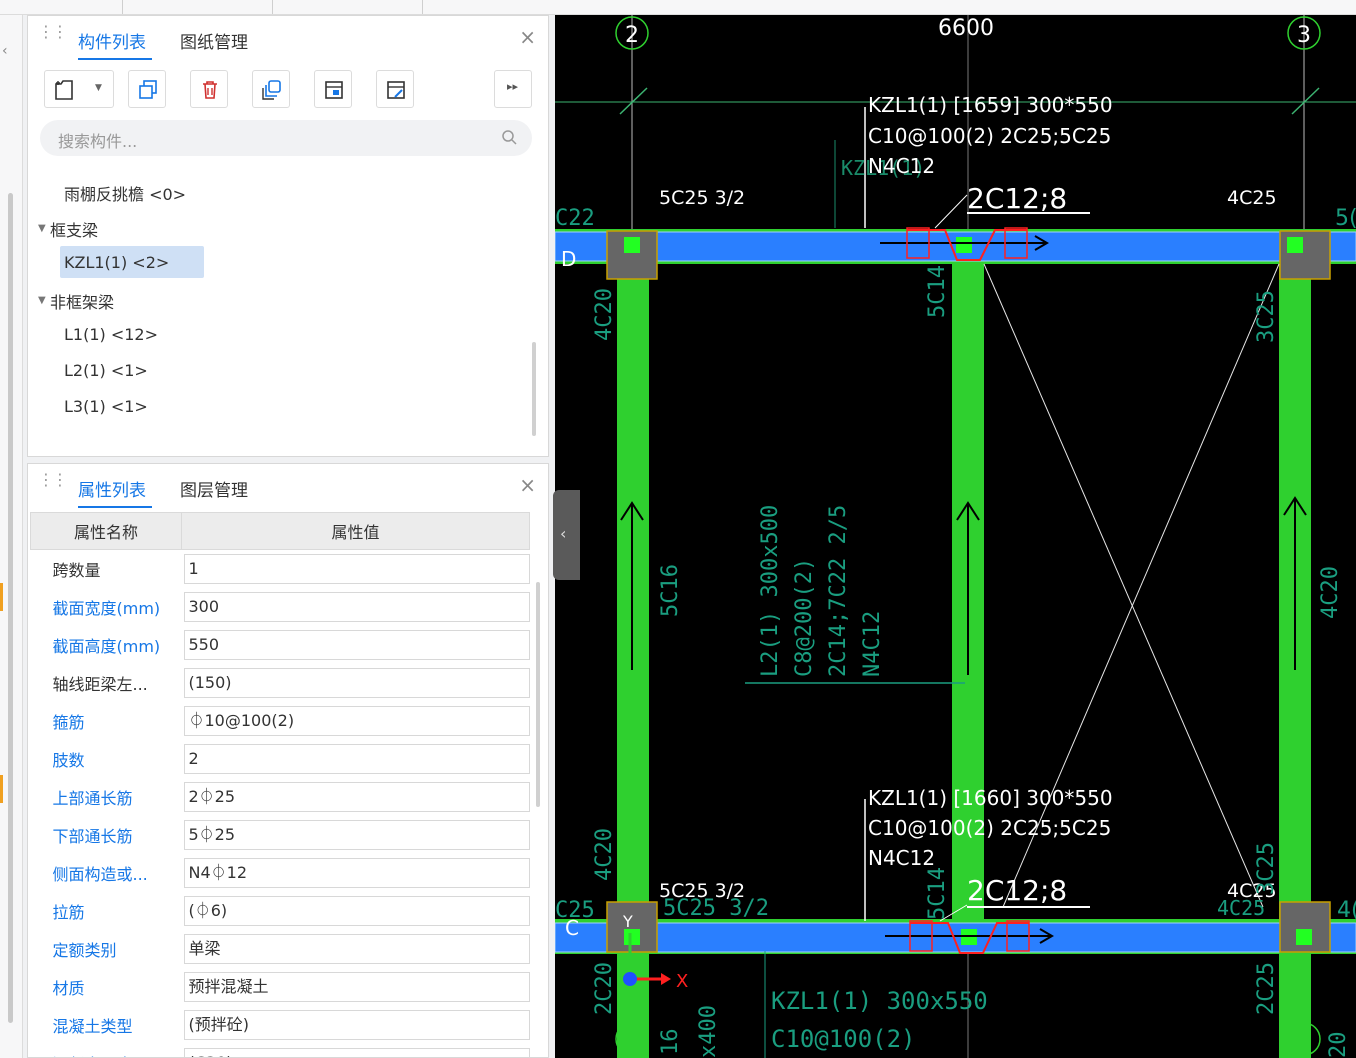  I want to click on copy-button, so click(147, 89).